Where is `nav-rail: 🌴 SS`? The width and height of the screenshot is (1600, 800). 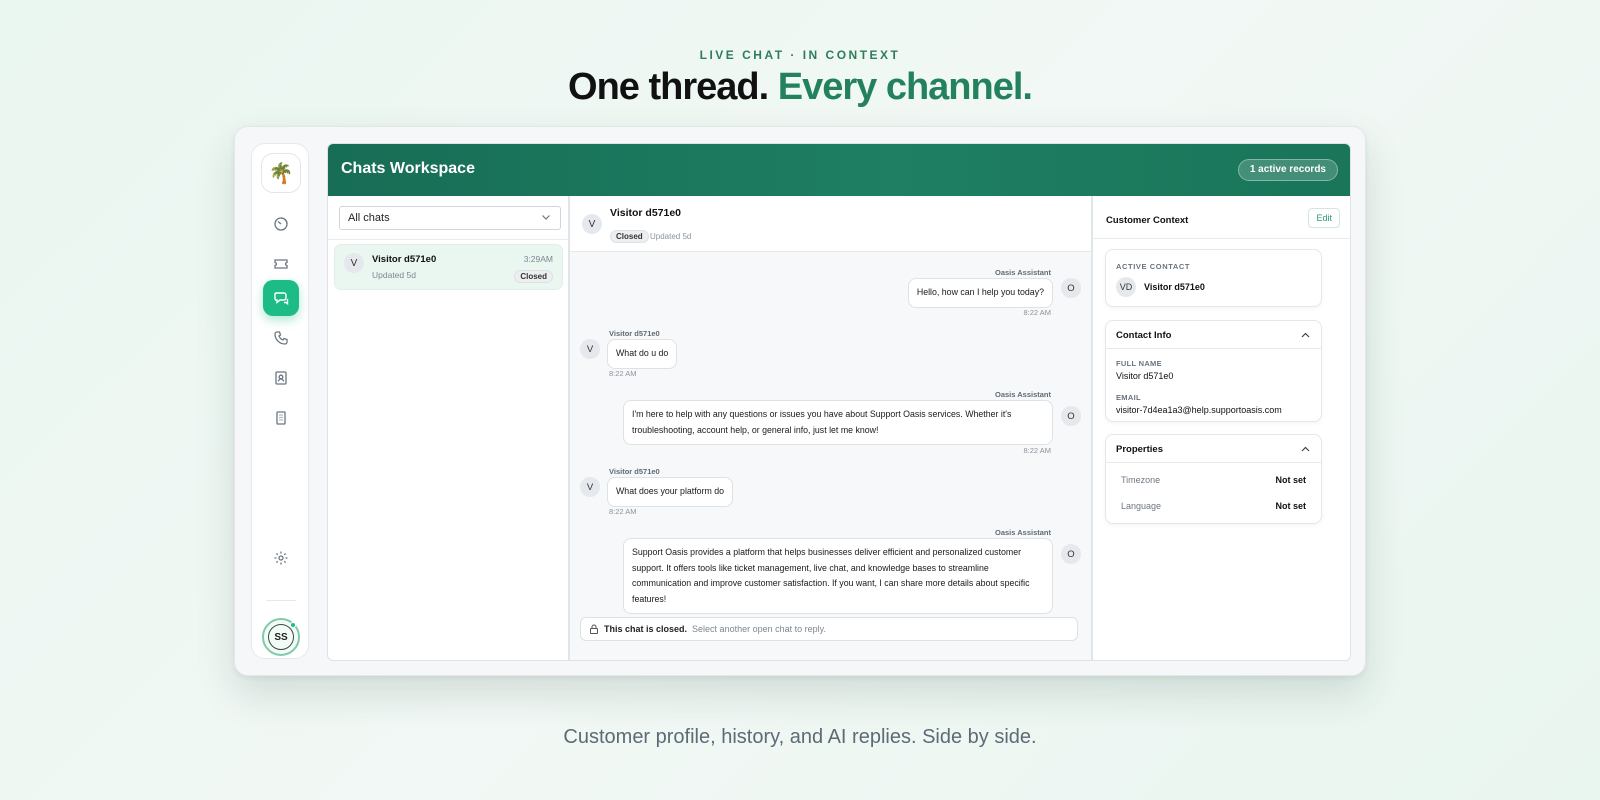 nav-rail: 🌴 SS is located at coordinates (280, 401).